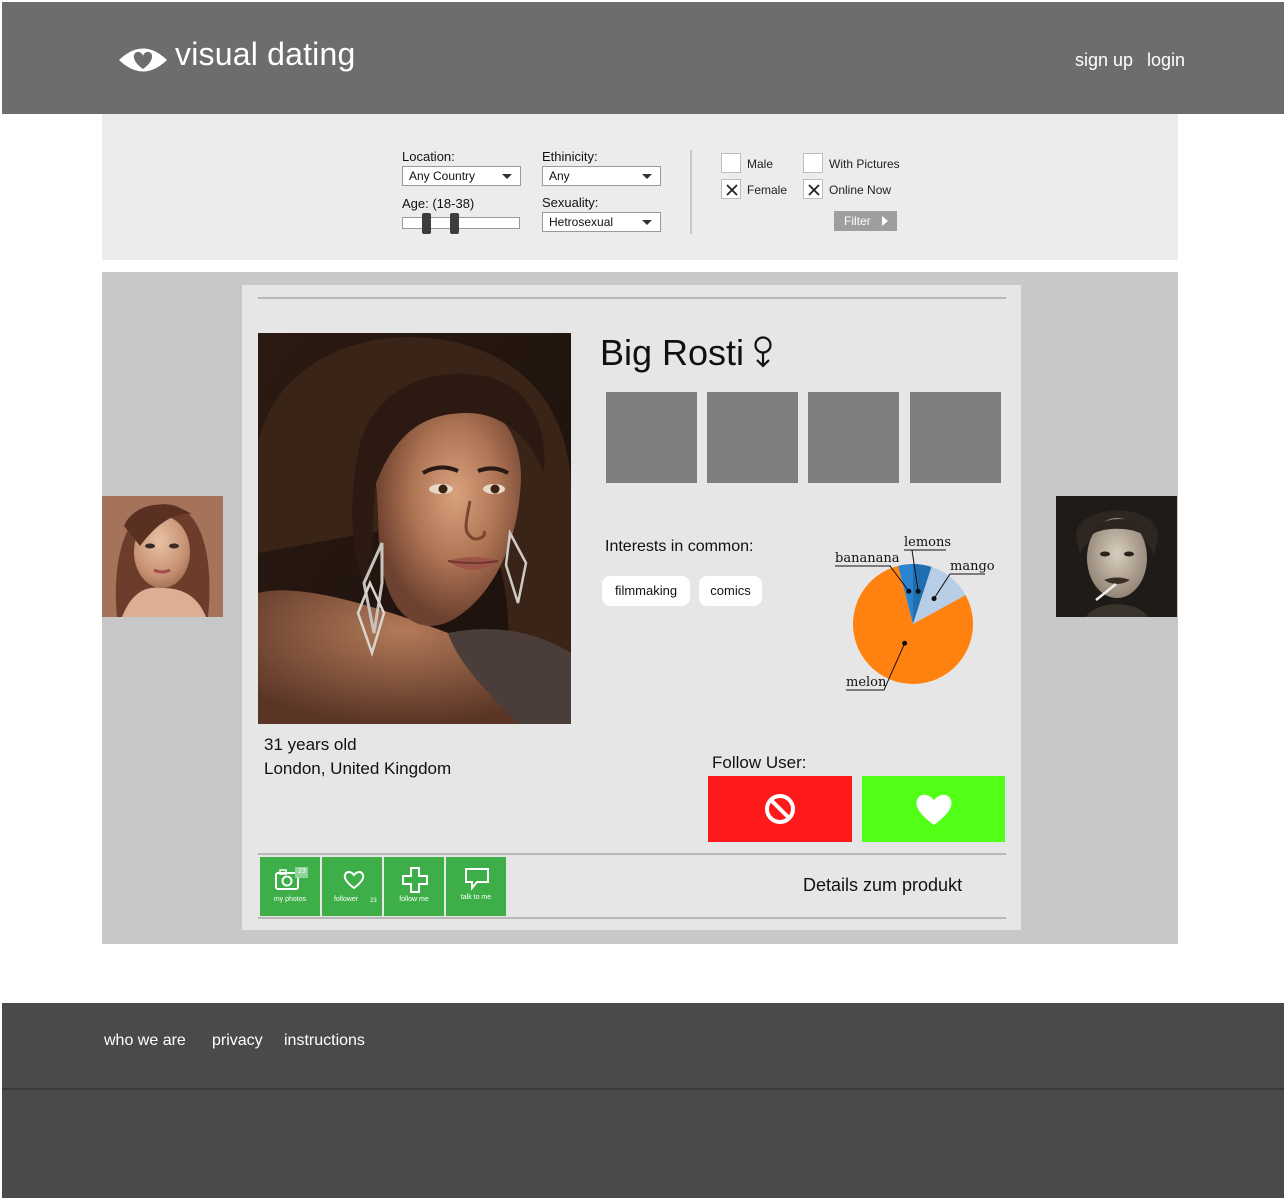 Image resolution: width=1284 pixels, height=1198 pixels. What do you see at coordinates (866, 682) in the screenshot?
I see `pie-label-melon: melon` at bounding box center [866, 682].